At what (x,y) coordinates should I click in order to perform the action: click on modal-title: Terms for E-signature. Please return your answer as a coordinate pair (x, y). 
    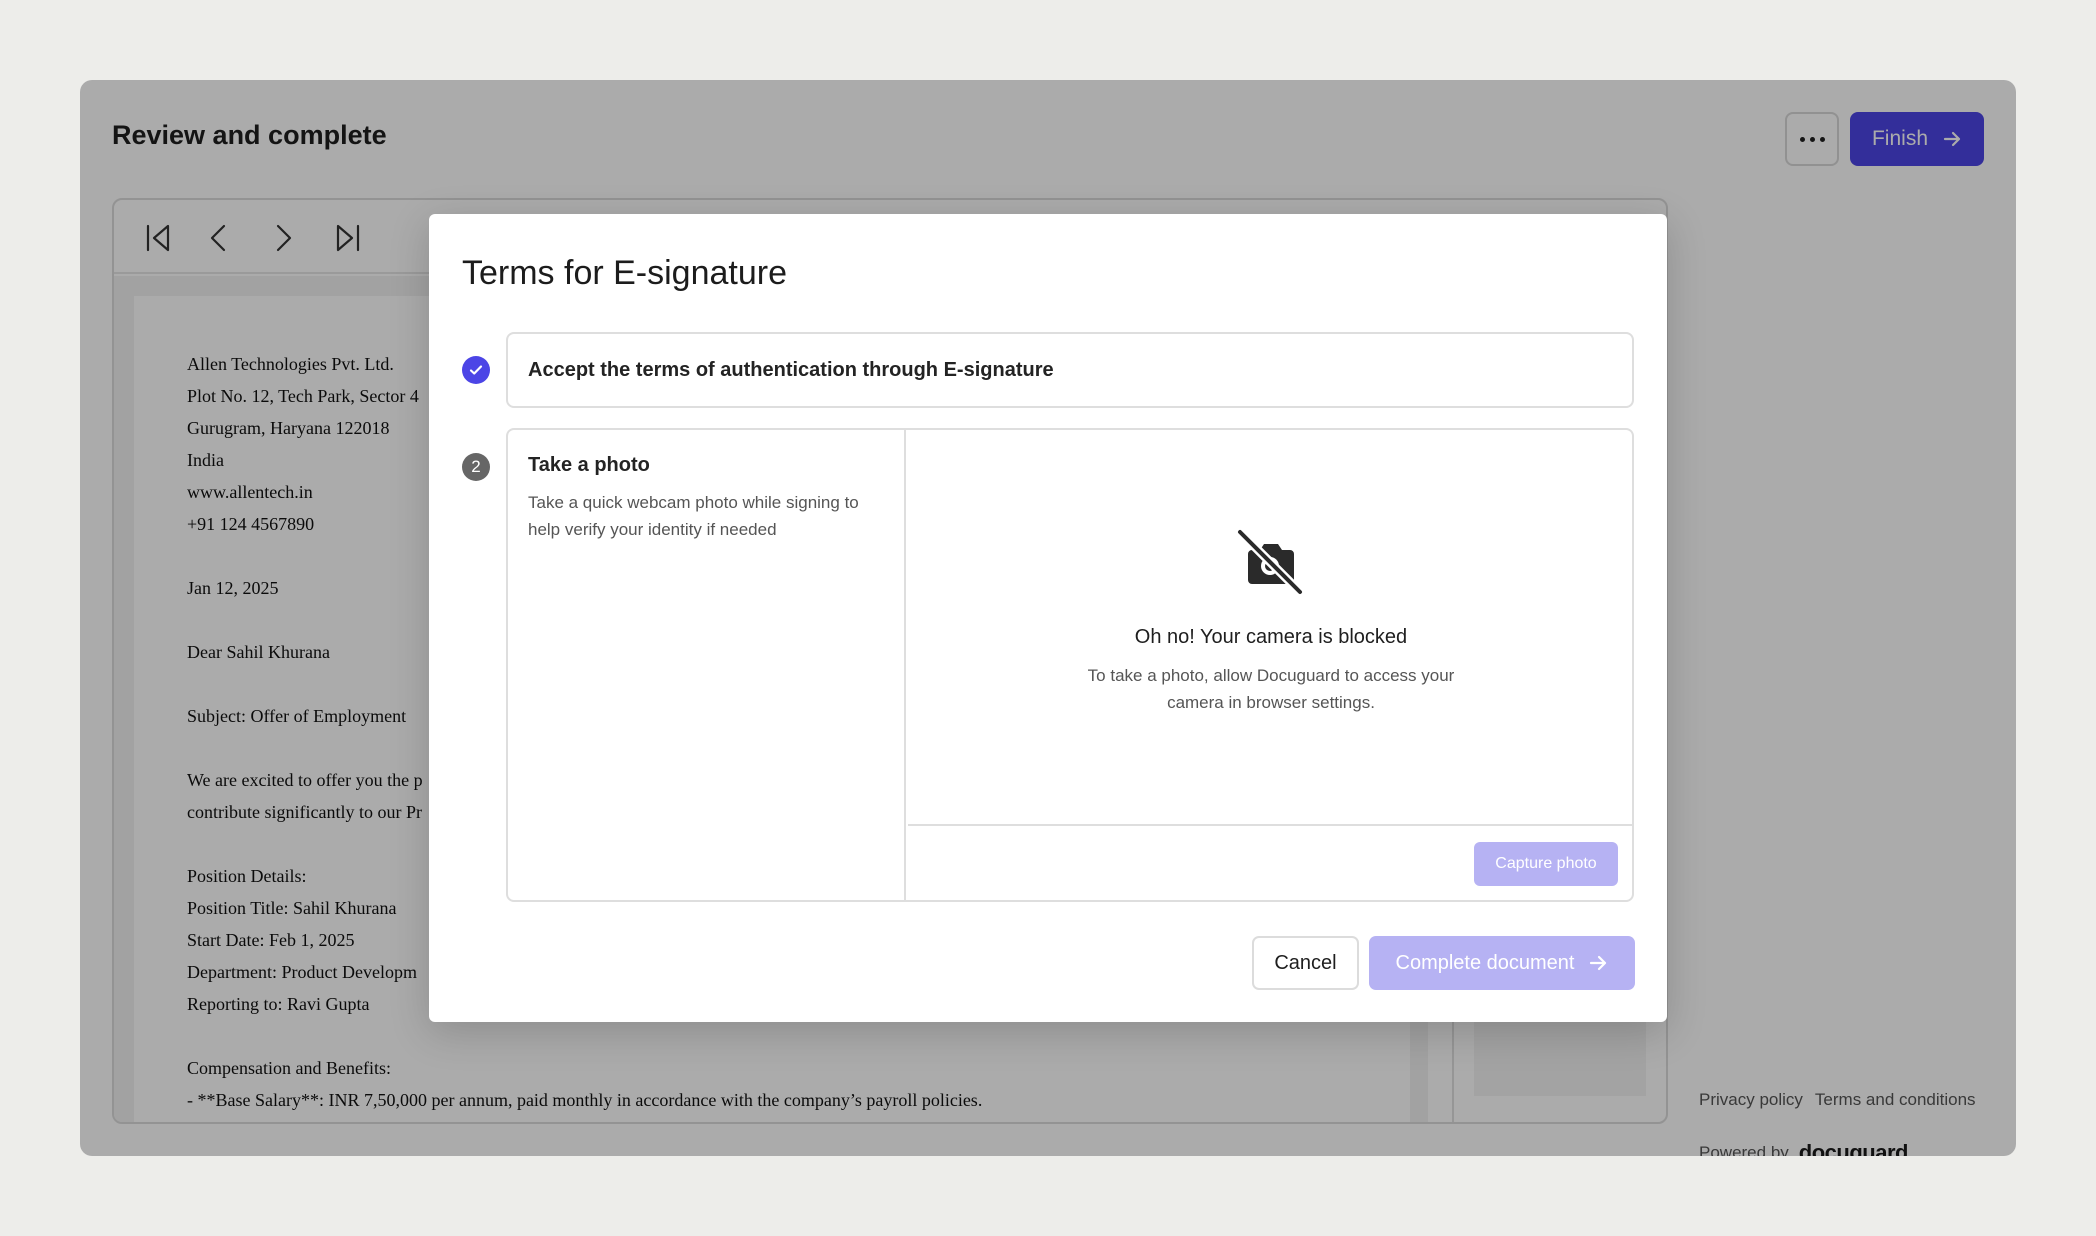
    Looking at the image, I should click on (624, 273).